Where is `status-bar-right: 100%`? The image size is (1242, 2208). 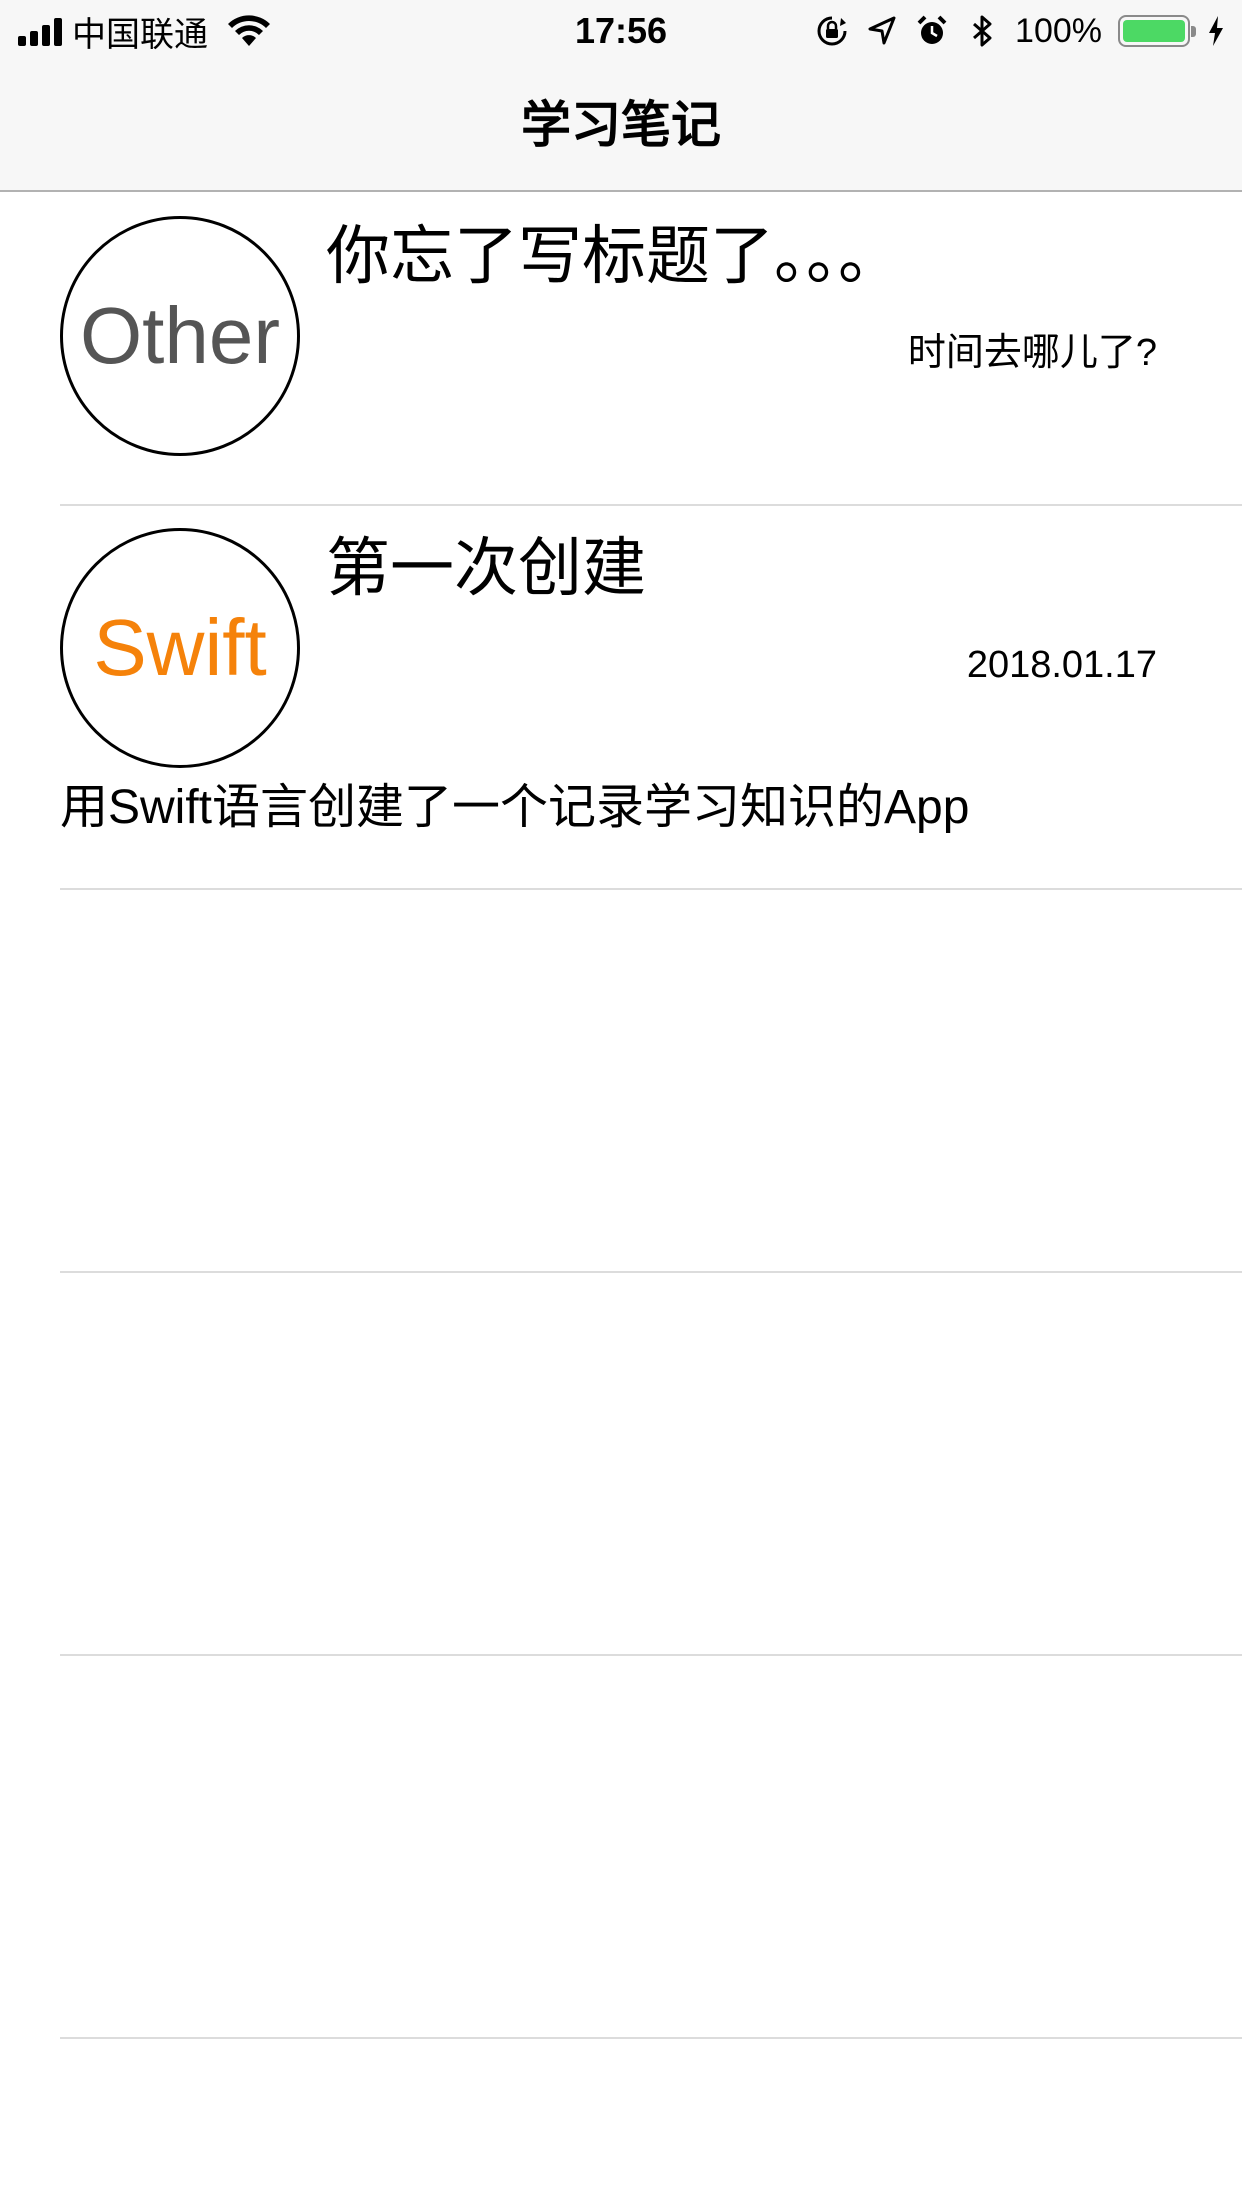
status-bar-right: 100% is located at coordinates (1020, 31).